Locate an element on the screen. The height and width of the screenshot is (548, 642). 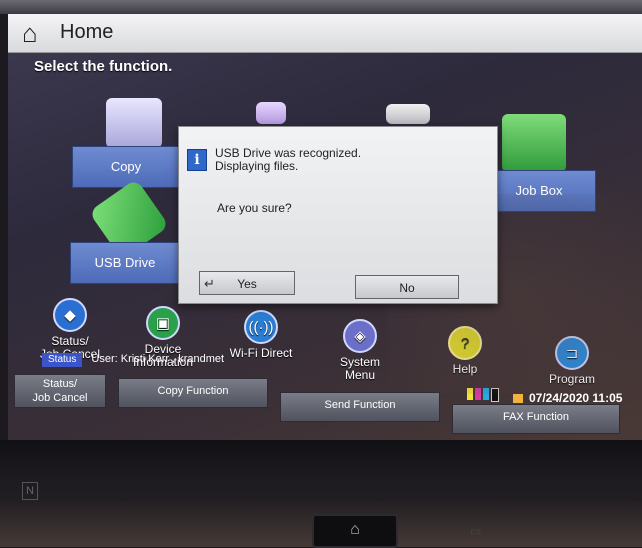
job-box-tile: Job Box is located at coordinates (539, 191).